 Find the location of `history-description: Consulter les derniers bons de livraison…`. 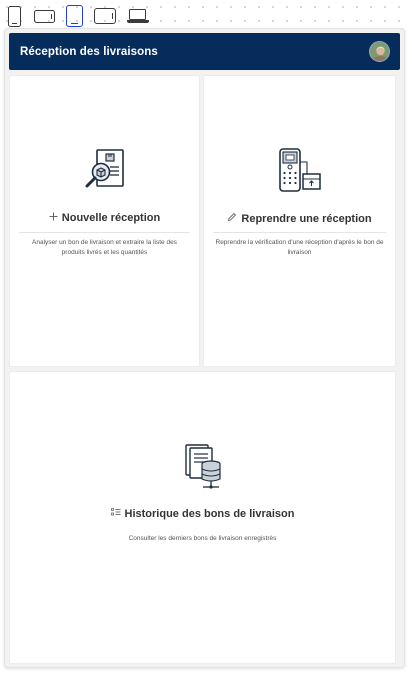

history-description: Consulter les derniers bons de livraison… is located at coordinates (202, 538).